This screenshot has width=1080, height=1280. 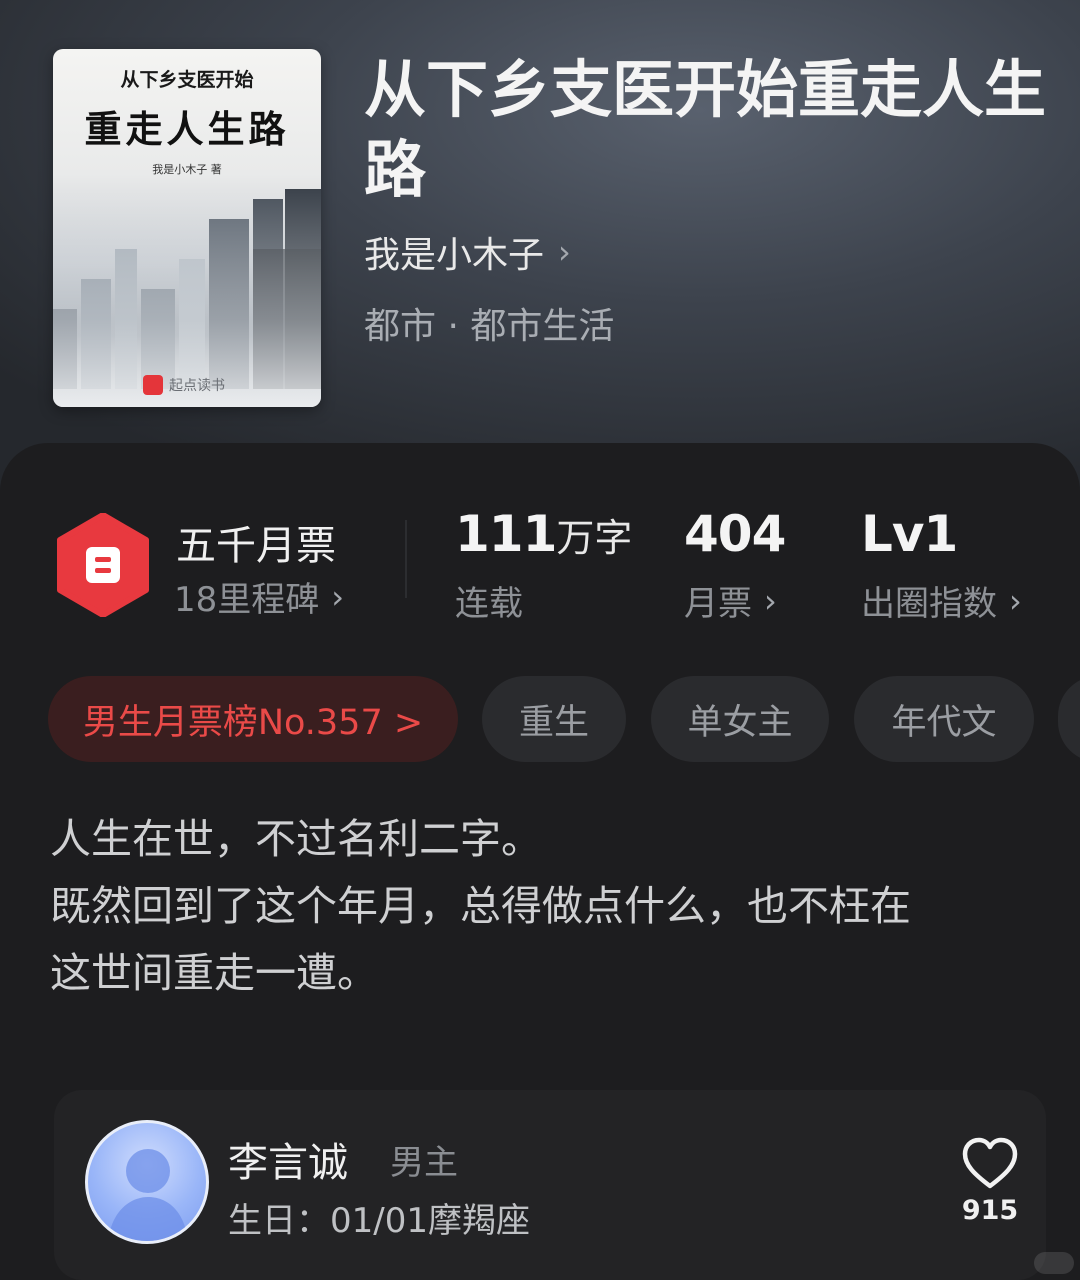 I want to click on tag-more, so click(x=1069, y=719).